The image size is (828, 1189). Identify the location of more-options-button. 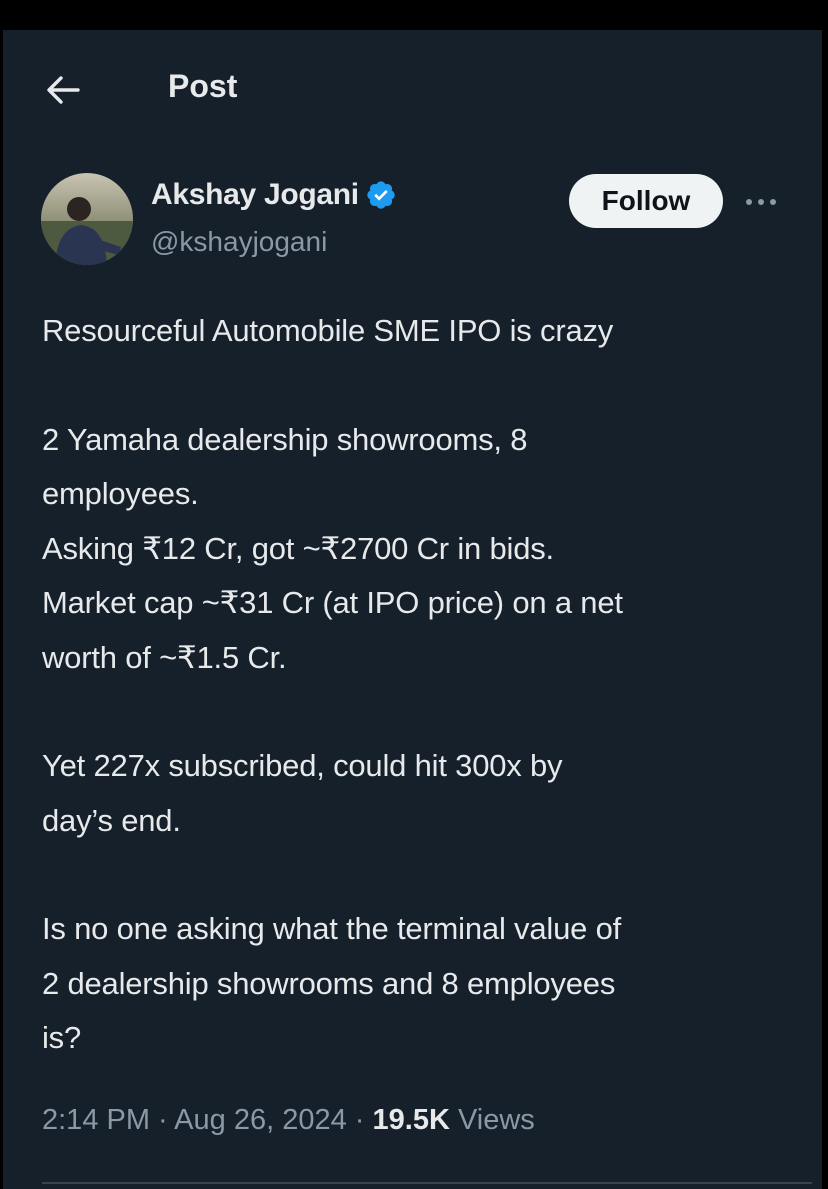
(761, 202).